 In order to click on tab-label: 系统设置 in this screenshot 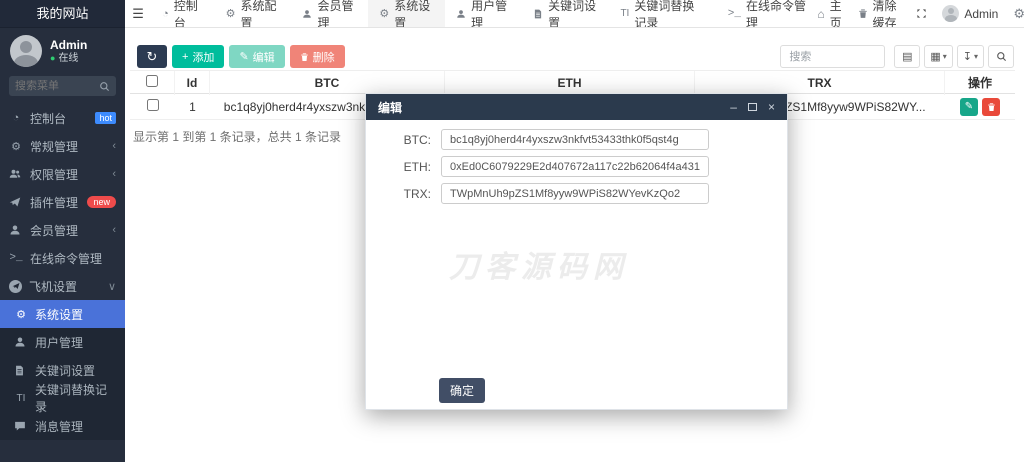, I will do `click(412, 14)`.